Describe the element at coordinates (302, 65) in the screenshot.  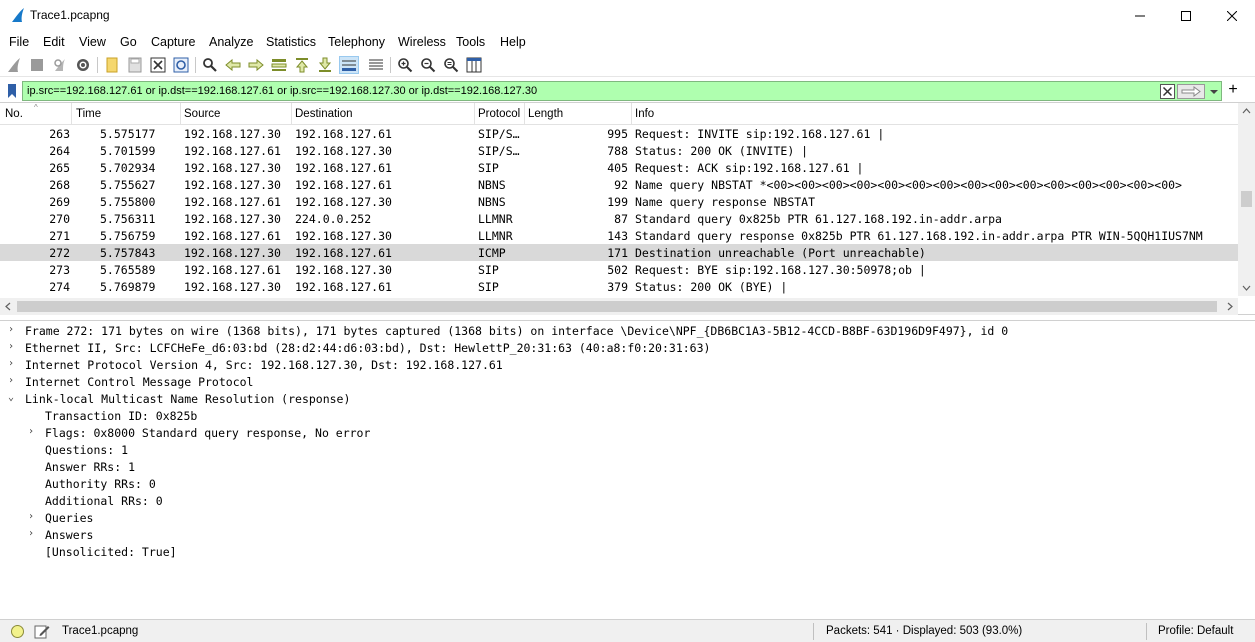
I see `go-first-packet-button` at that location.